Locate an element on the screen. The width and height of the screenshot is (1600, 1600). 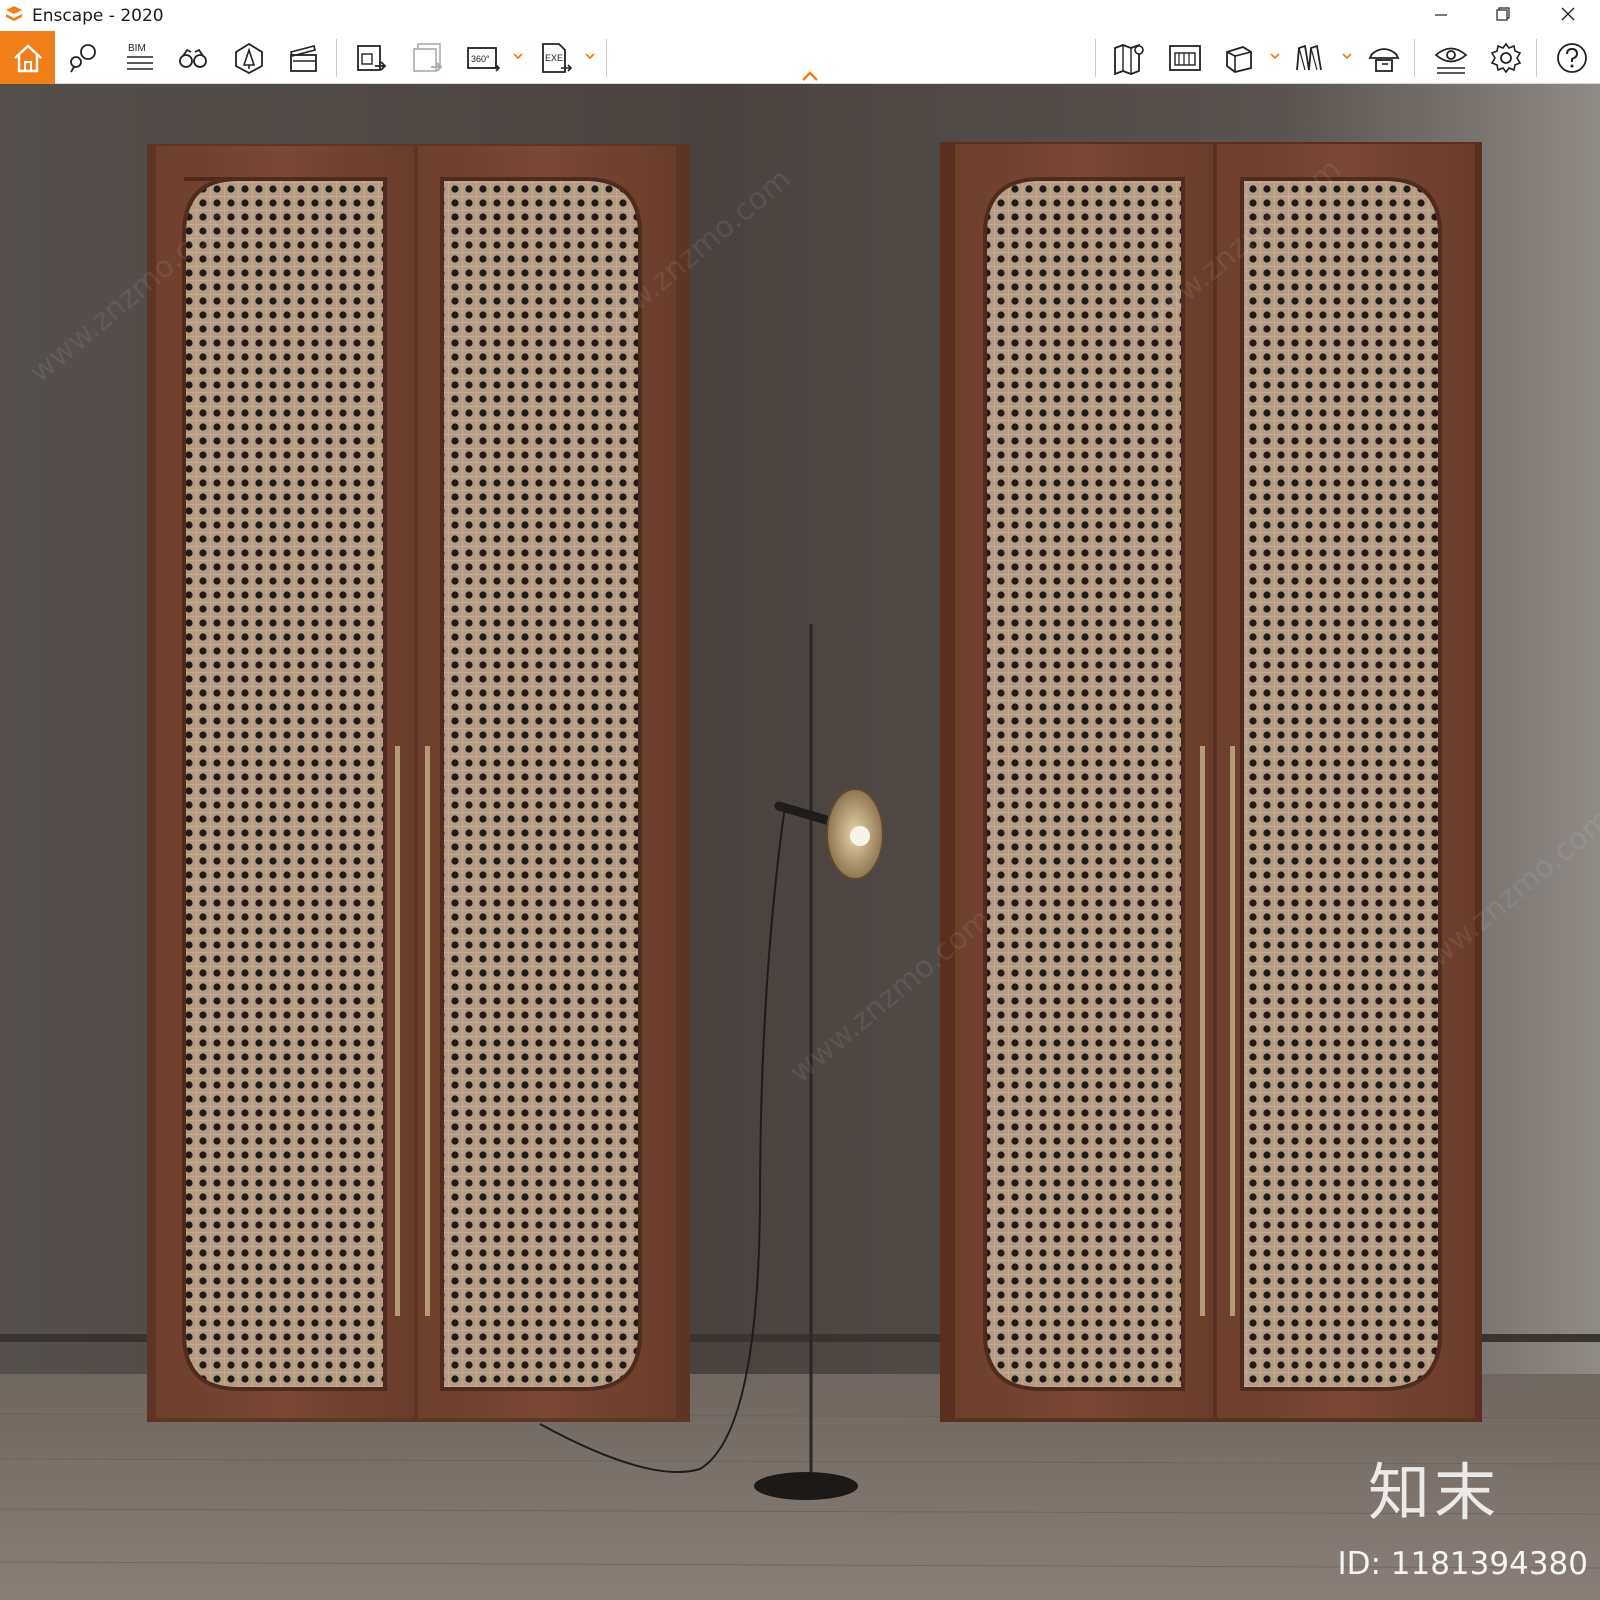
exe-export-button: EXE is located at coordinates (555, 57).